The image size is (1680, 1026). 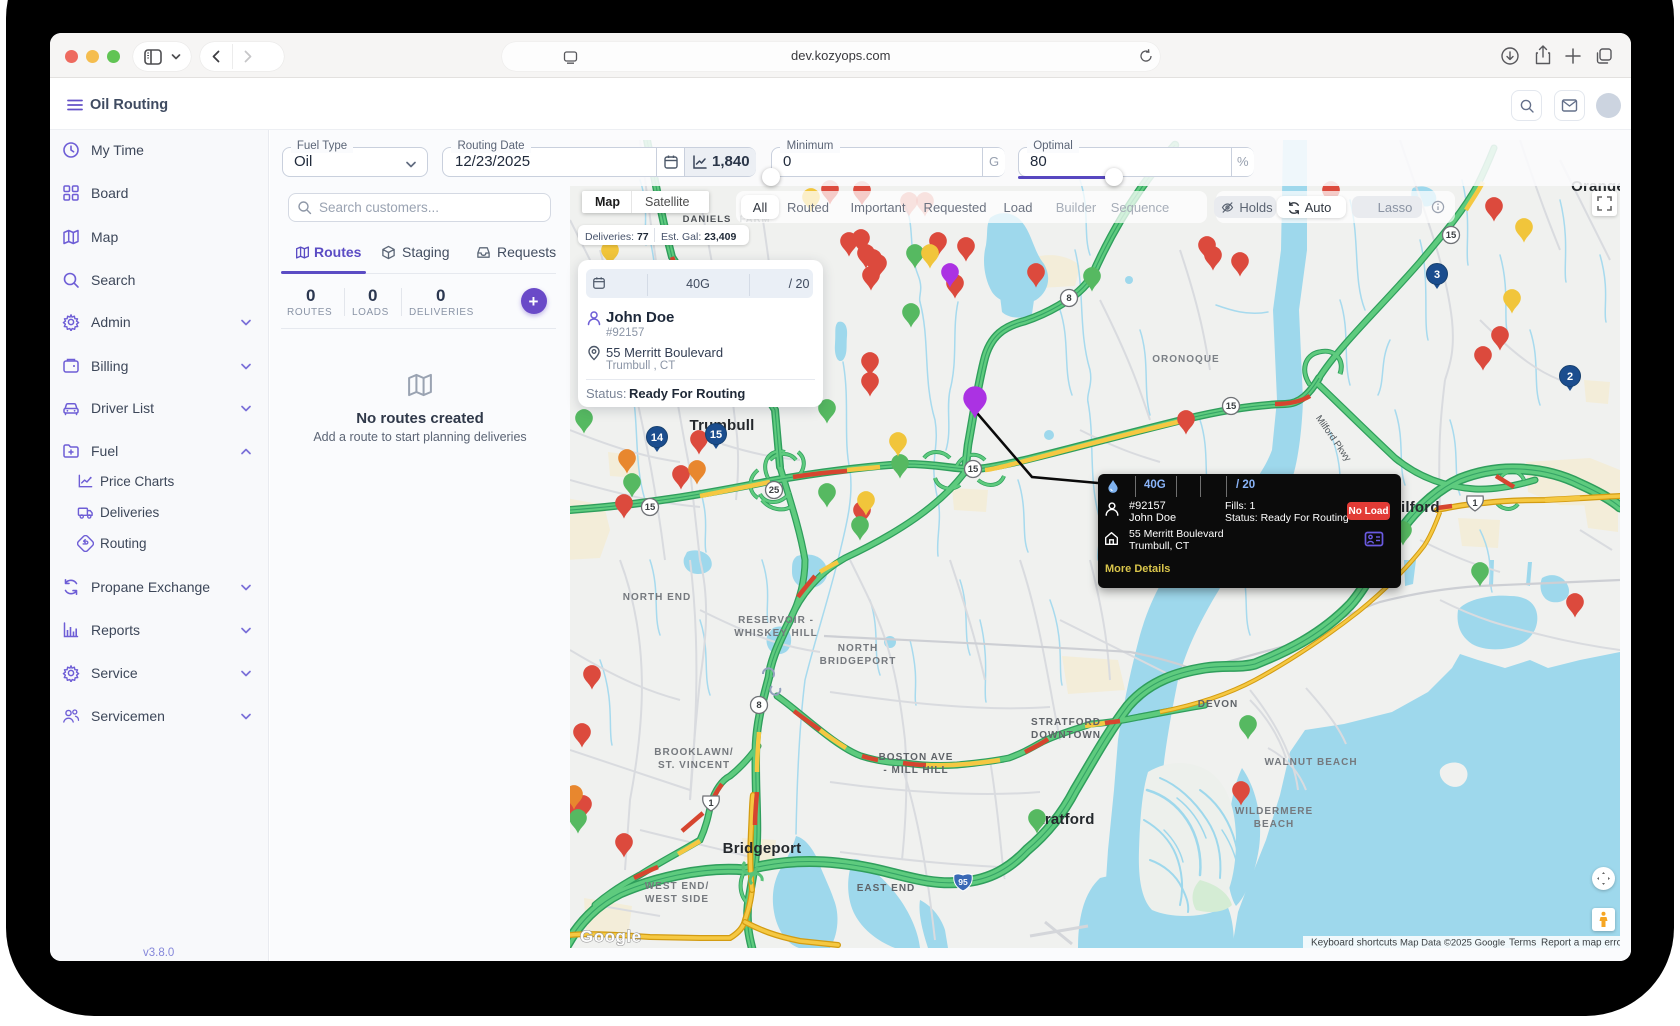 I want to click on svg-text: NORTH, so click(x=858, y=648).